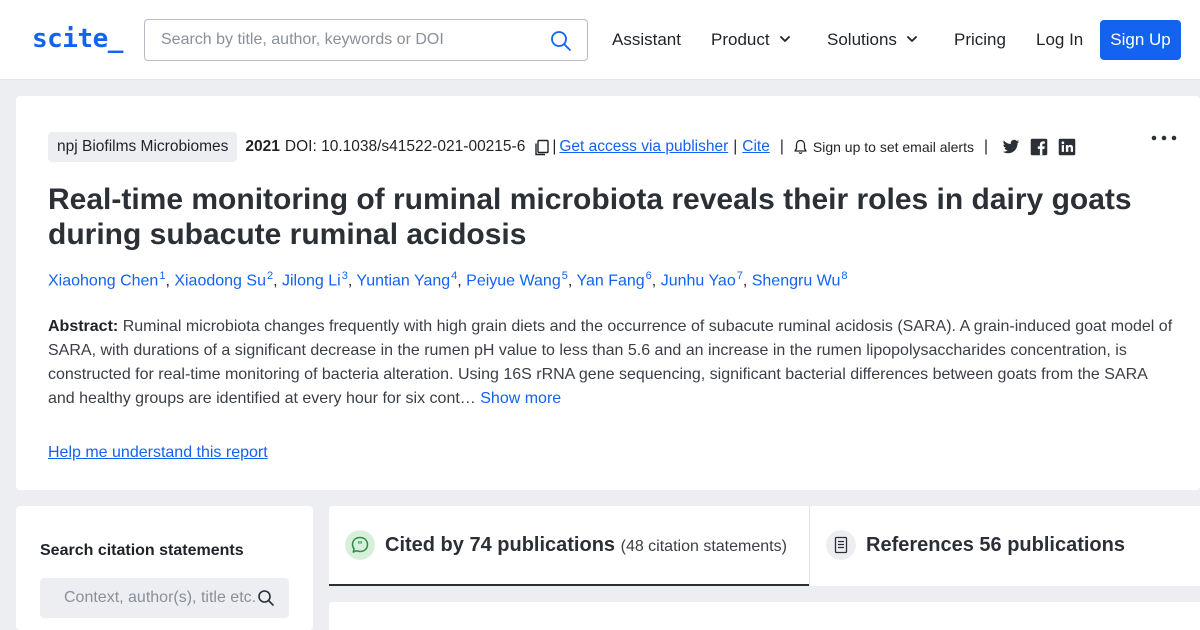 This screenshot has width=1200, height=630. What do you see at coordinates (646, 40) in the screenshot?
I see `nav-assistant: Assistant` at bounding box center [646, 40].